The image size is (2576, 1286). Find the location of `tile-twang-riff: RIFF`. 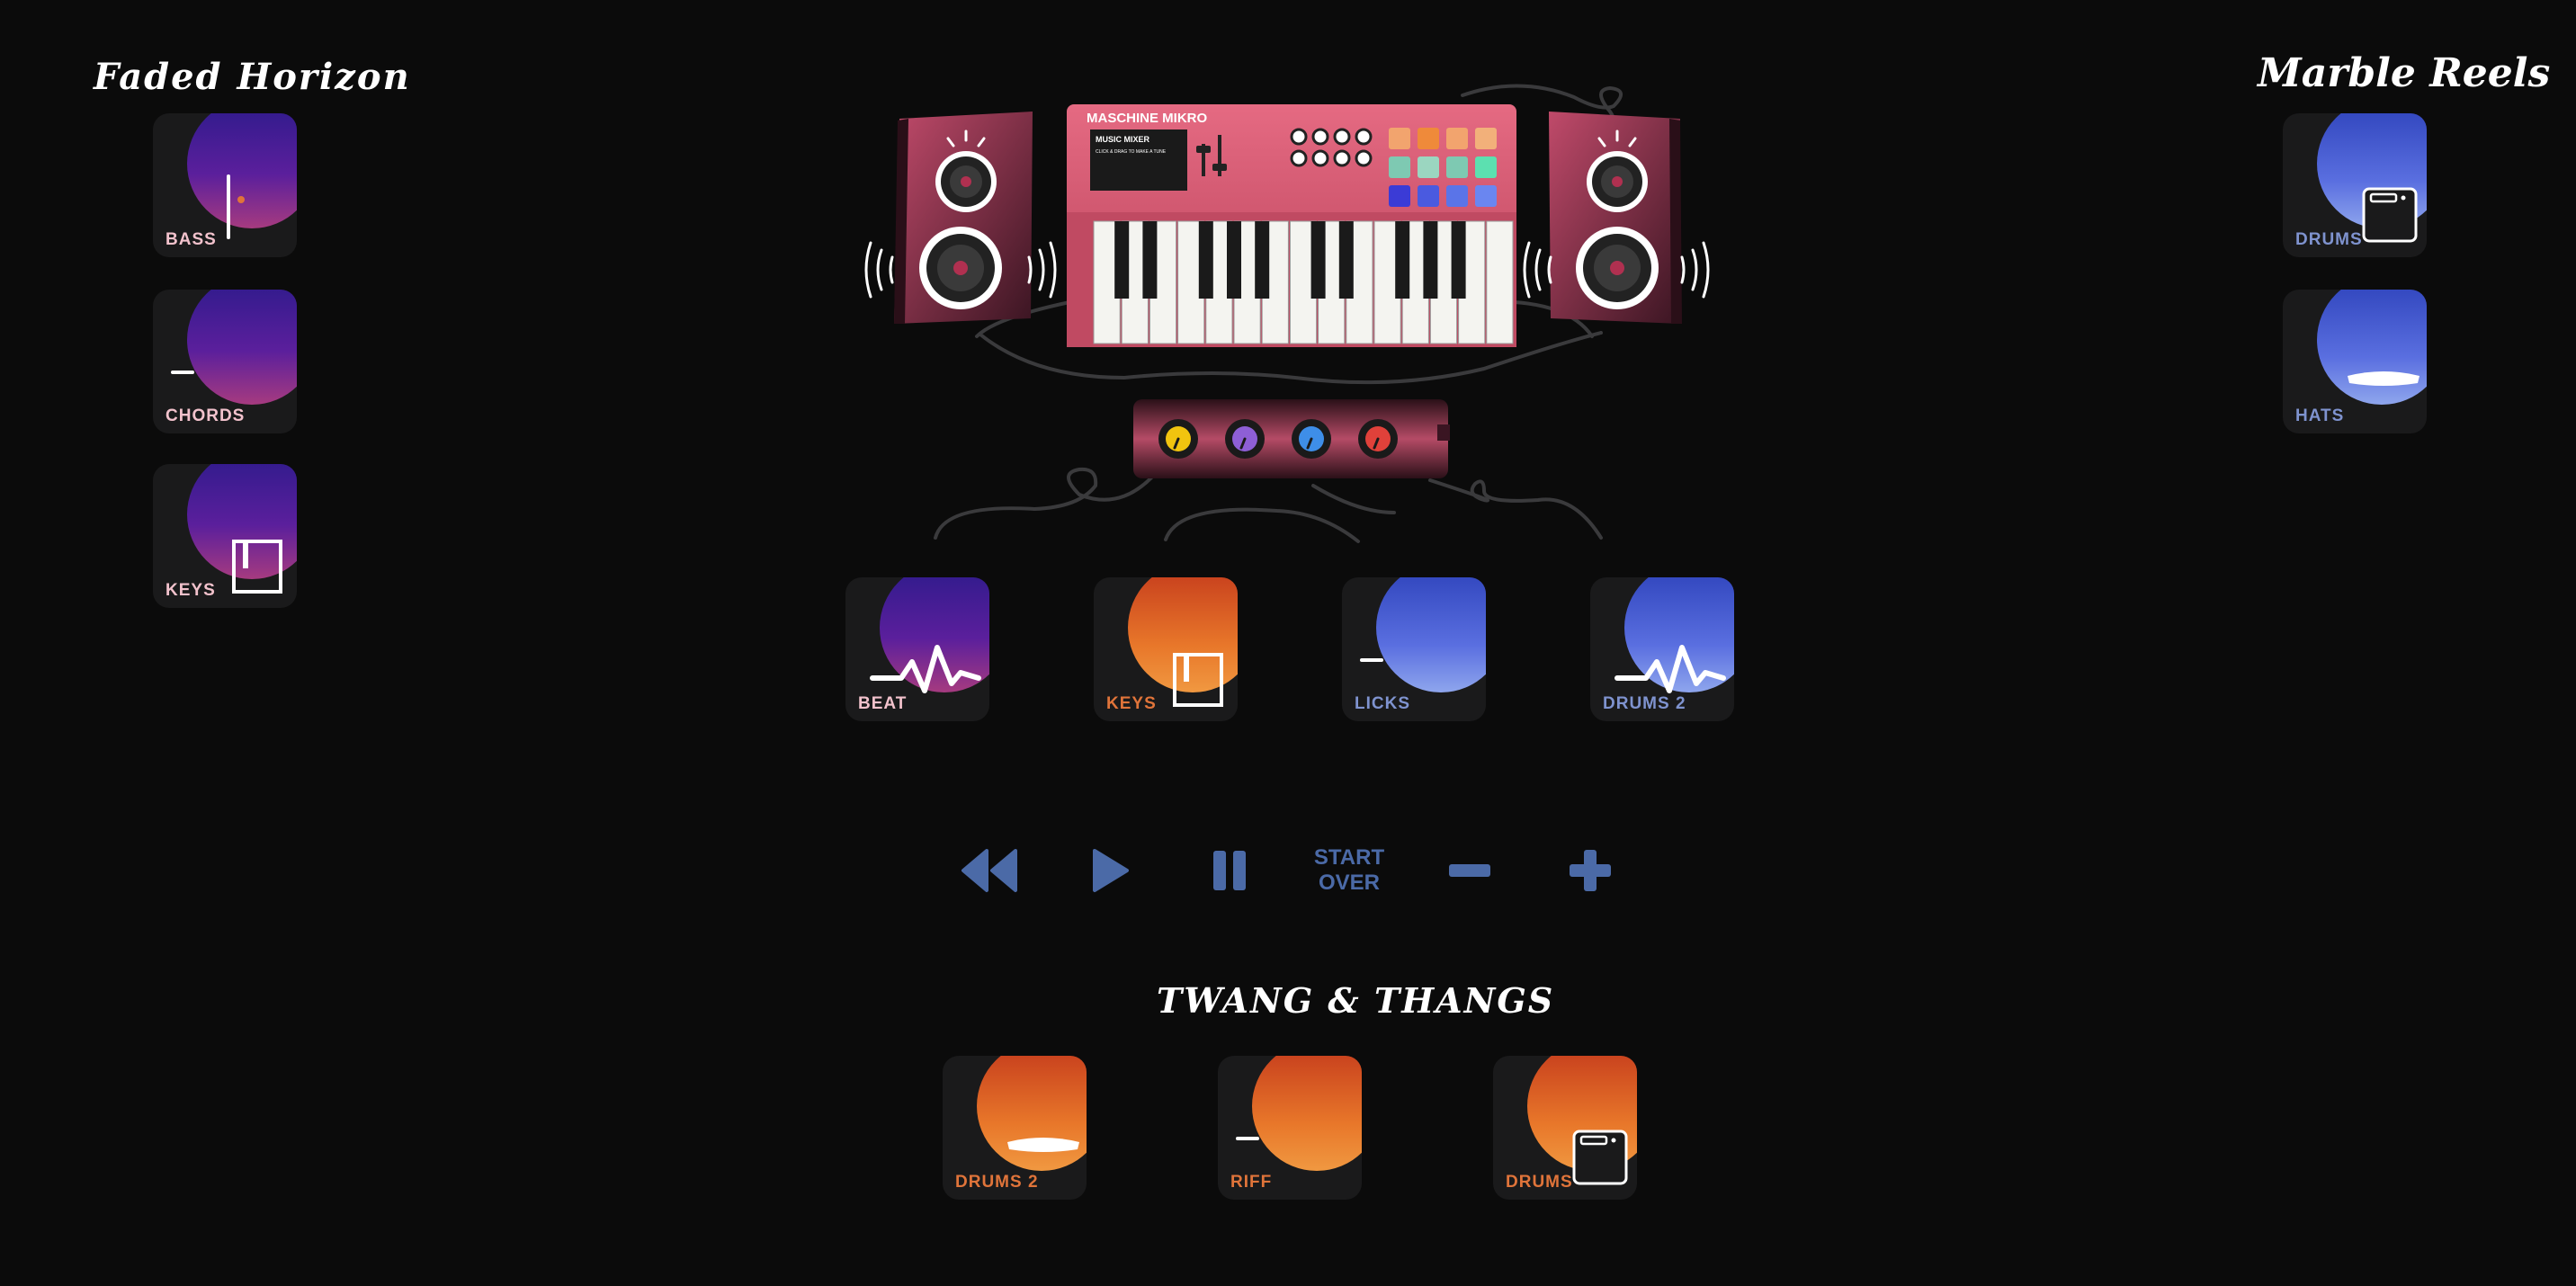

tile-twang-riff: RIFF is located at coordinates (1290, 1128).